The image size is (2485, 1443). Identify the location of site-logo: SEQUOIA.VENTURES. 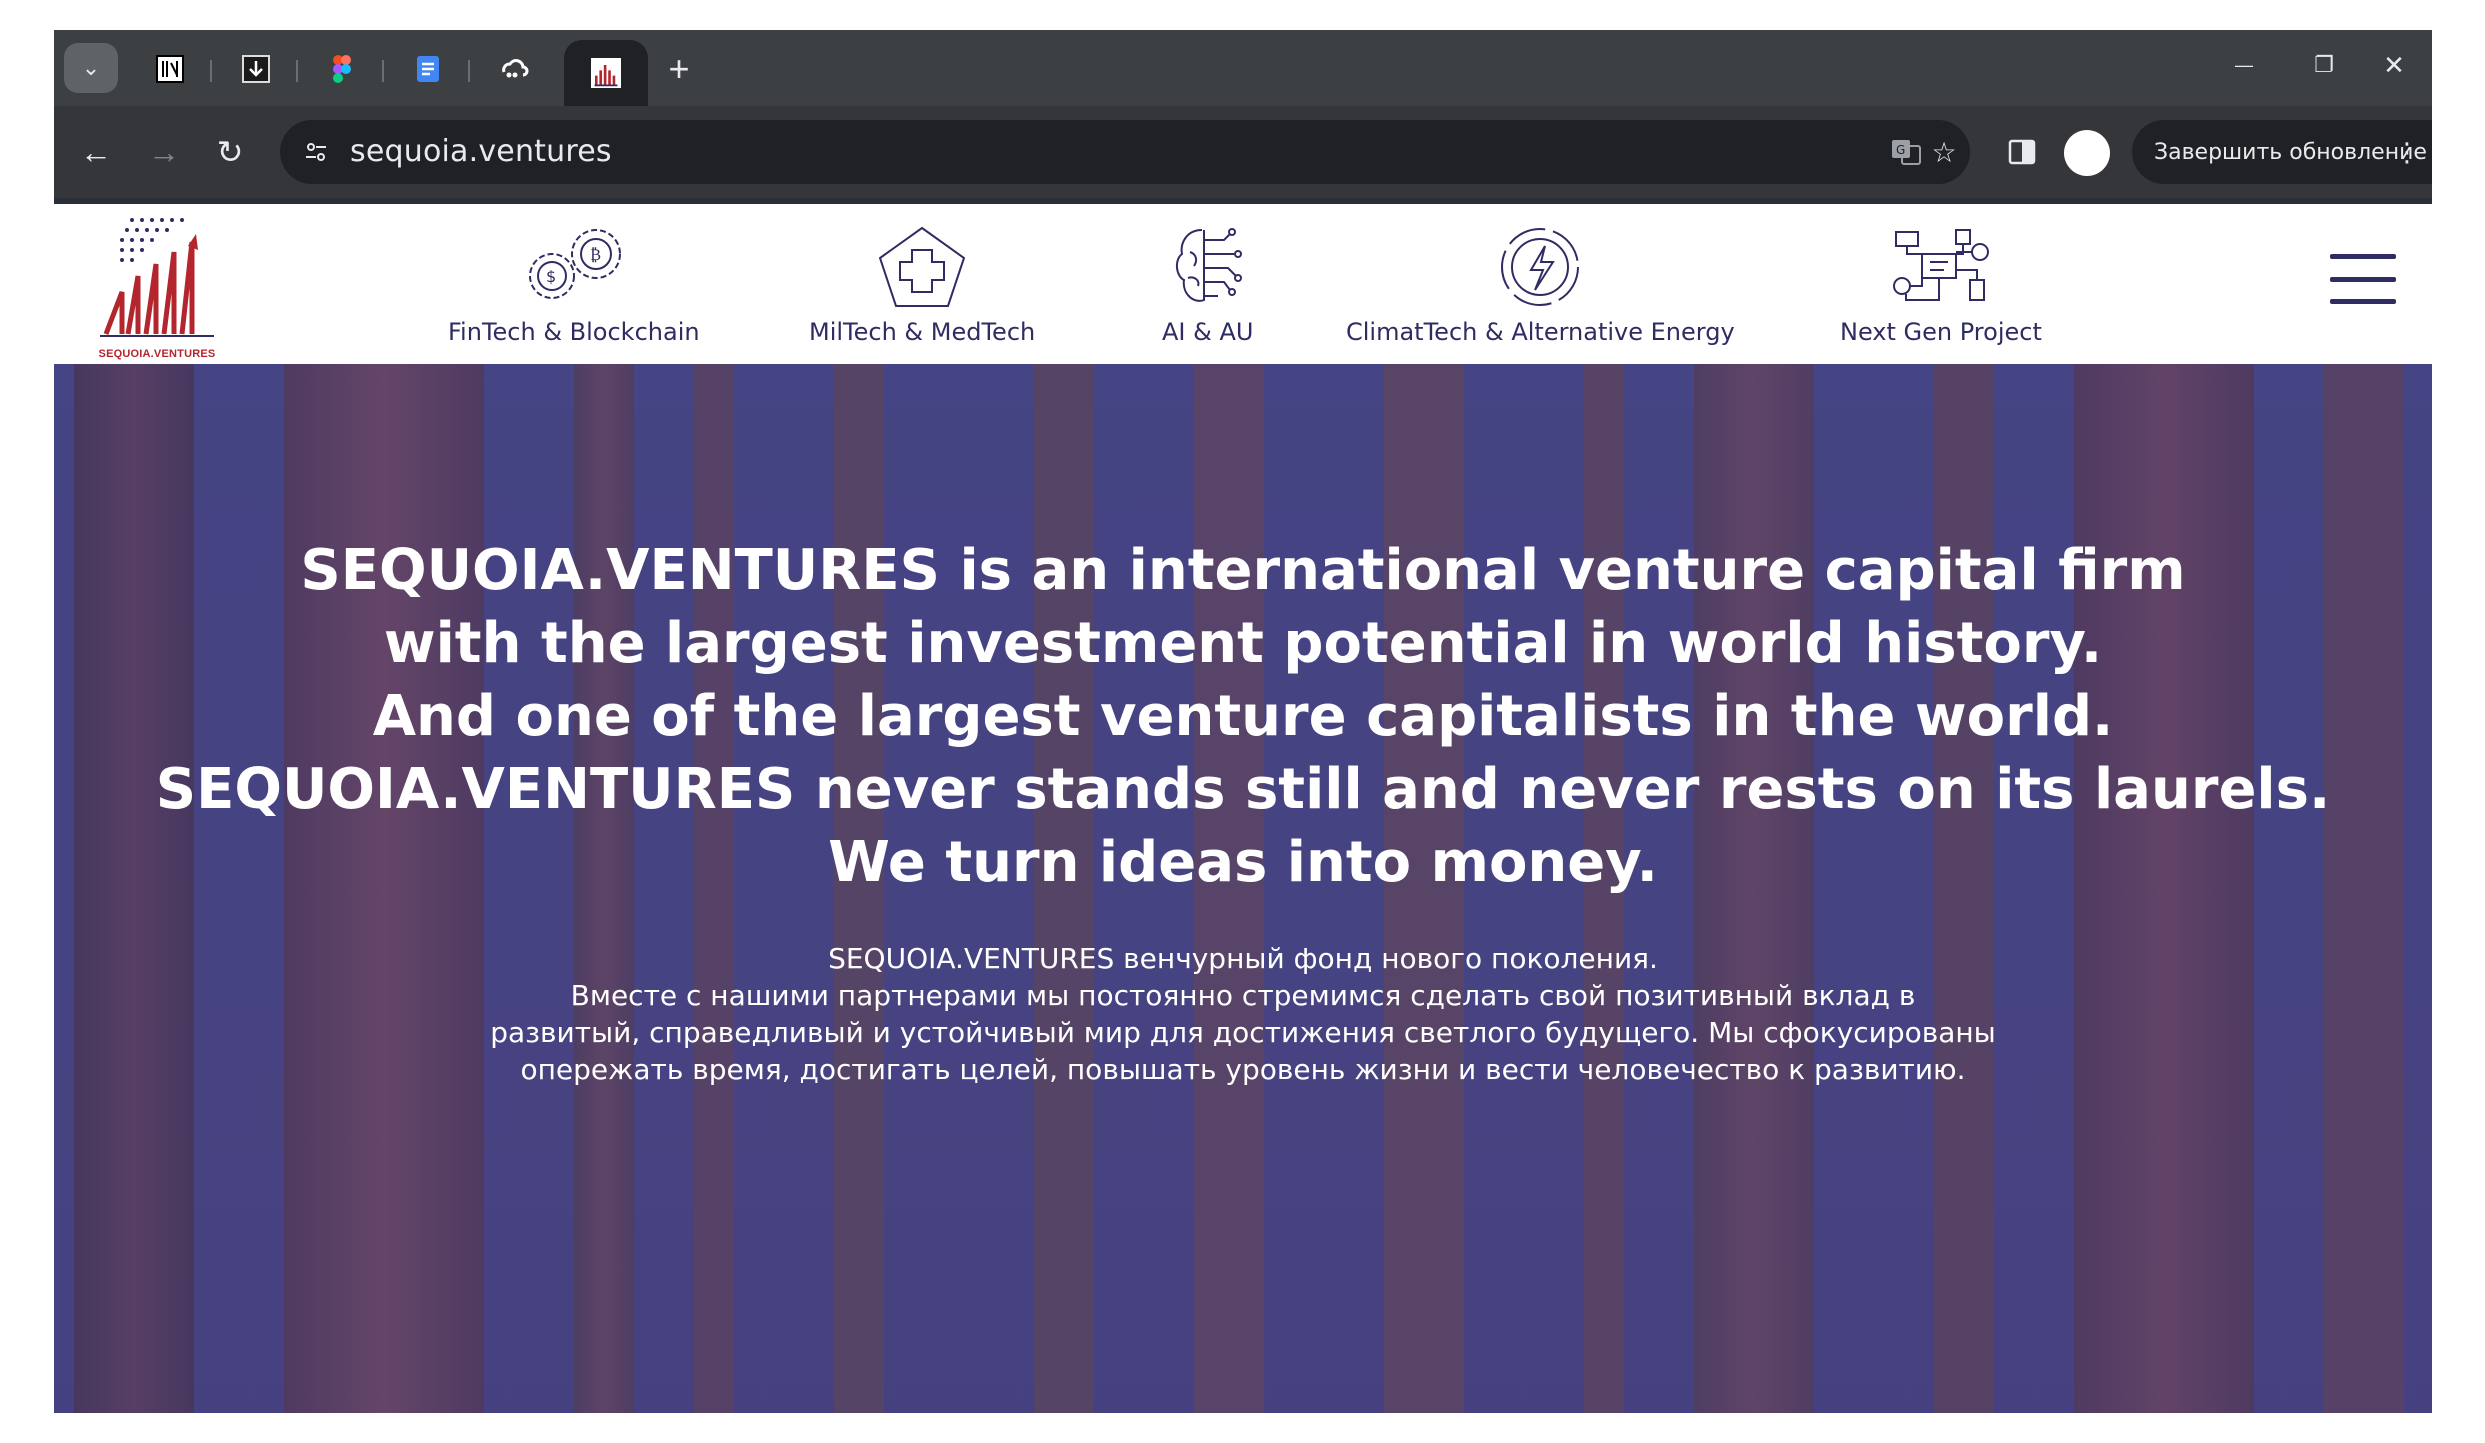
(157, 286).